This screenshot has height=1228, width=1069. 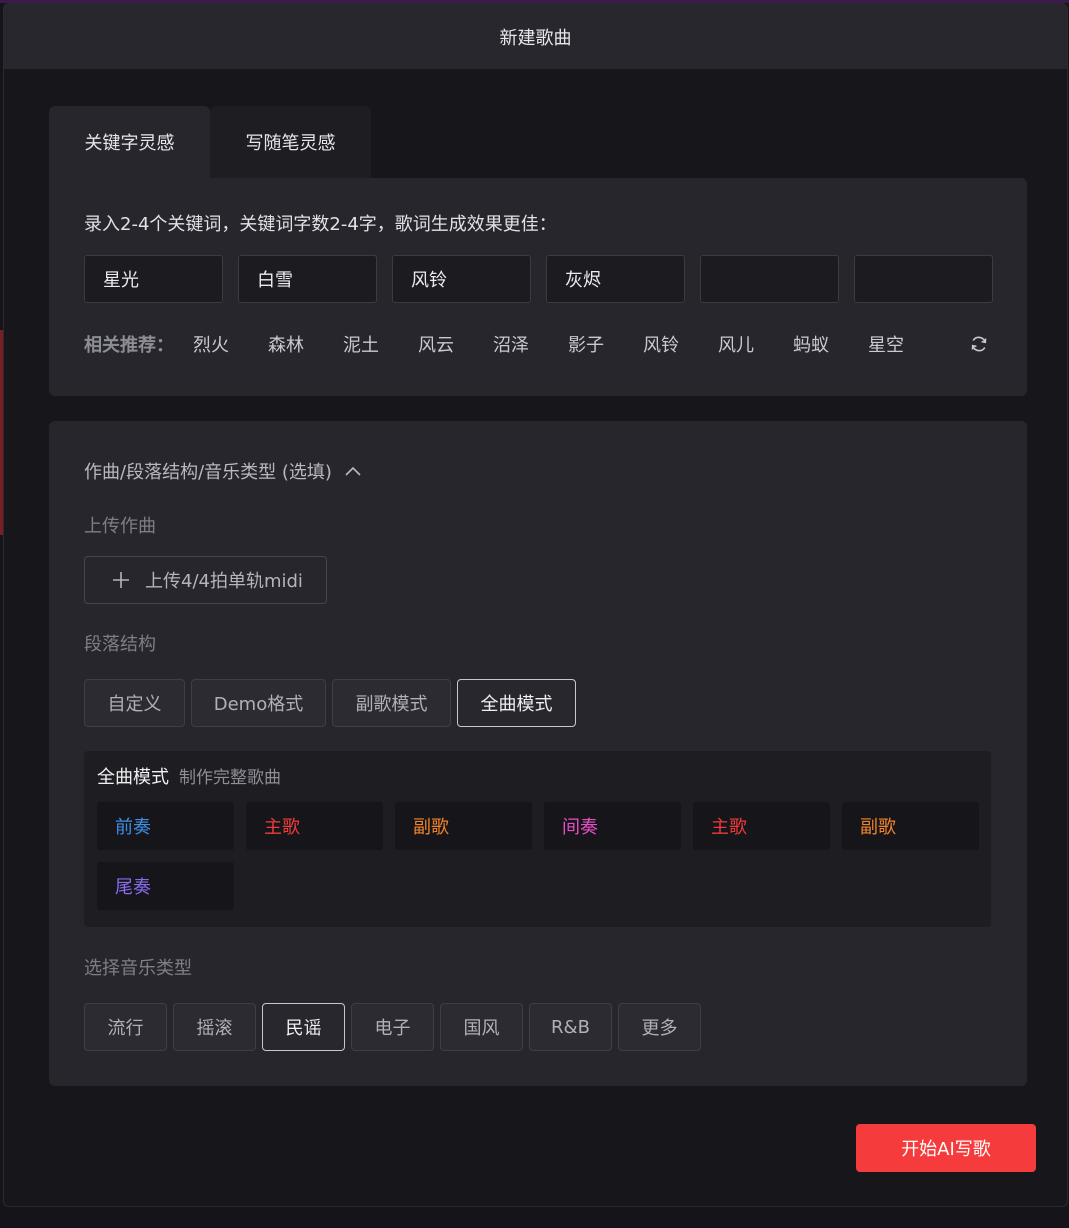 What do you see at coordinates (290, 142) in the screenshot?
I see `tab-essay-inspiration: 写随笔灵感` at bounding box center [290, 142].